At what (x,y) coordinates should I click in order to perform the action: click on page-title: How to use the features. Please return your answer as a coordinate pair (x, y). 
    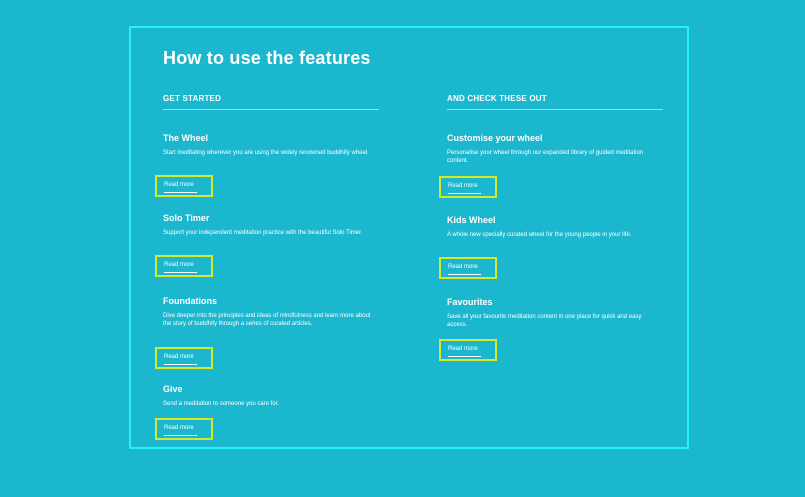
    Looking at the image, I should click on (267, 58).